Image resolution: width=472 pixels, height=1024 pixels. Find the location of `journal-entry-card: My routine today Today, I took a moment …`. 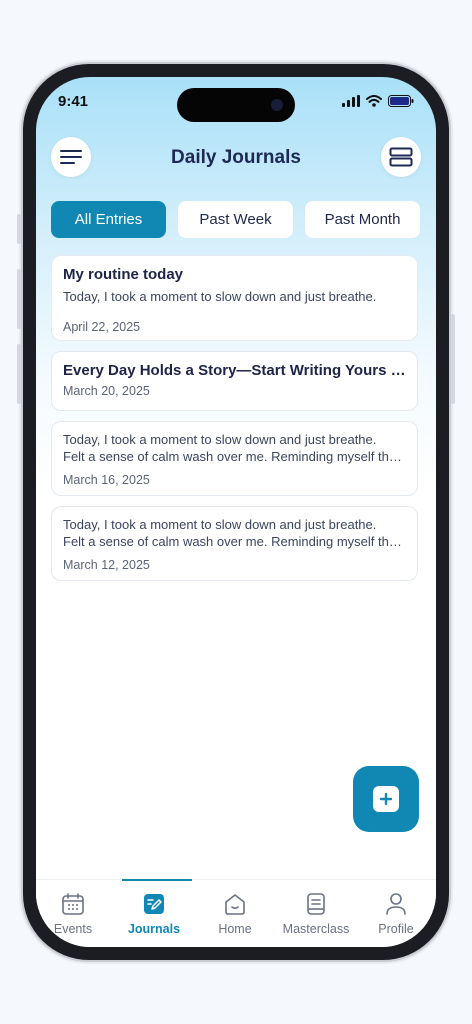

journal-entry-card: My routine today Today, I took a moment … is located at coordinates (234, 298).